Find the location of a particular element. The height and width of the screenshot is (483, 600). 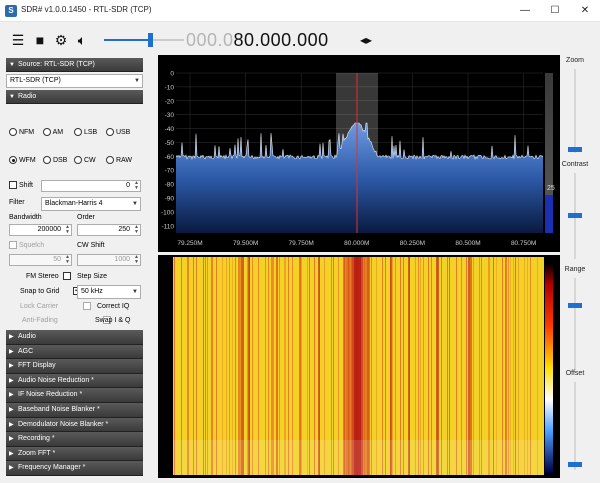

frequency-digits: 80.000.000 is located at coordinates (281, 40).